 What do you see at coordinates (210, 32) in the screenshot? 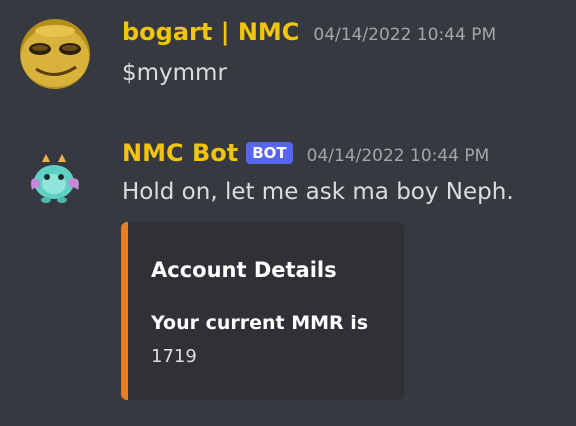
I see `author-name: bogart | NMC` at bounding box center [210, 32].